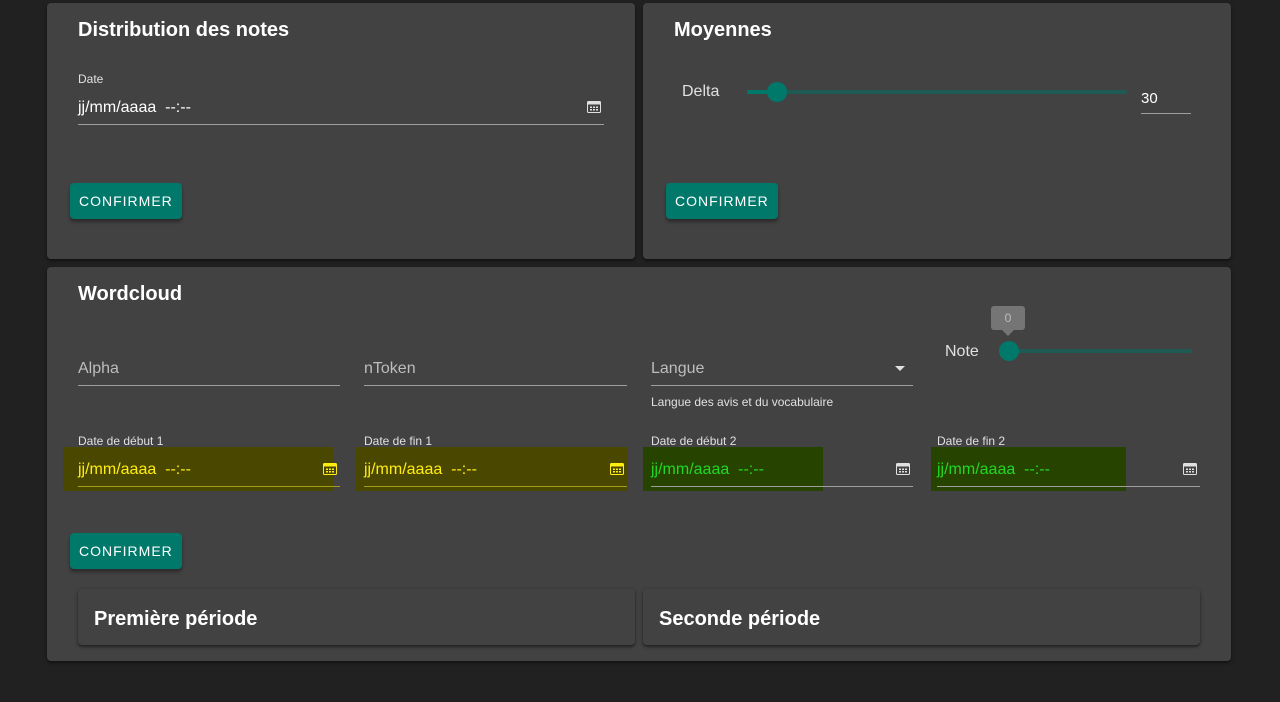 This screenshot has height=702, width=1280. What do you see at coordinates (707, 470) in the screenshot?
I see `date-debut-2-input: jj/mm/aaaa --:--` at bounding box center [707, 470].